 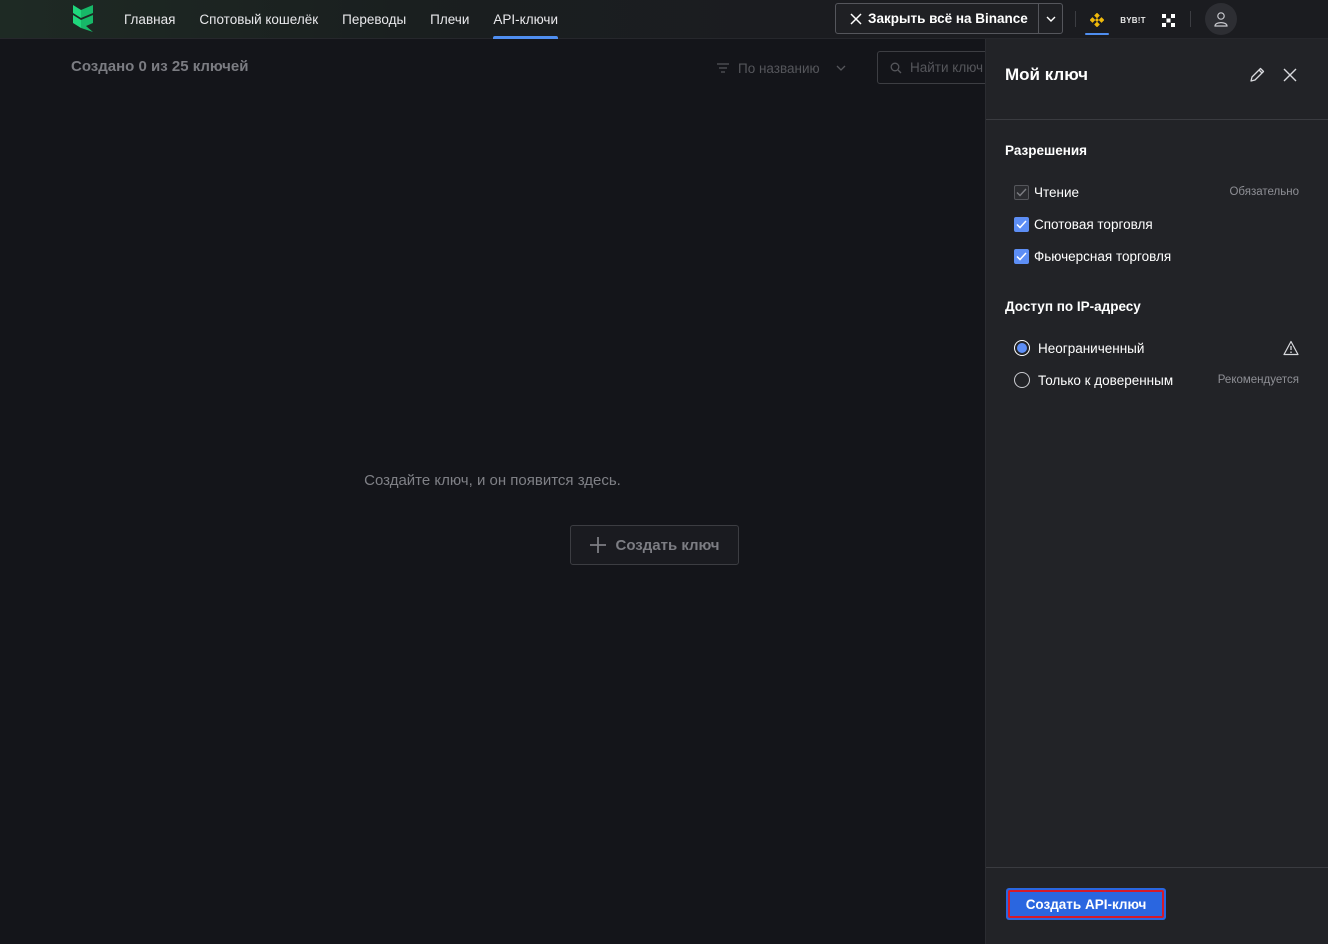 What do you see at coordinates (1046, 150) in the screenshot?
I see `permissions-title: Разрешения` at bounding box center [1046, 150].